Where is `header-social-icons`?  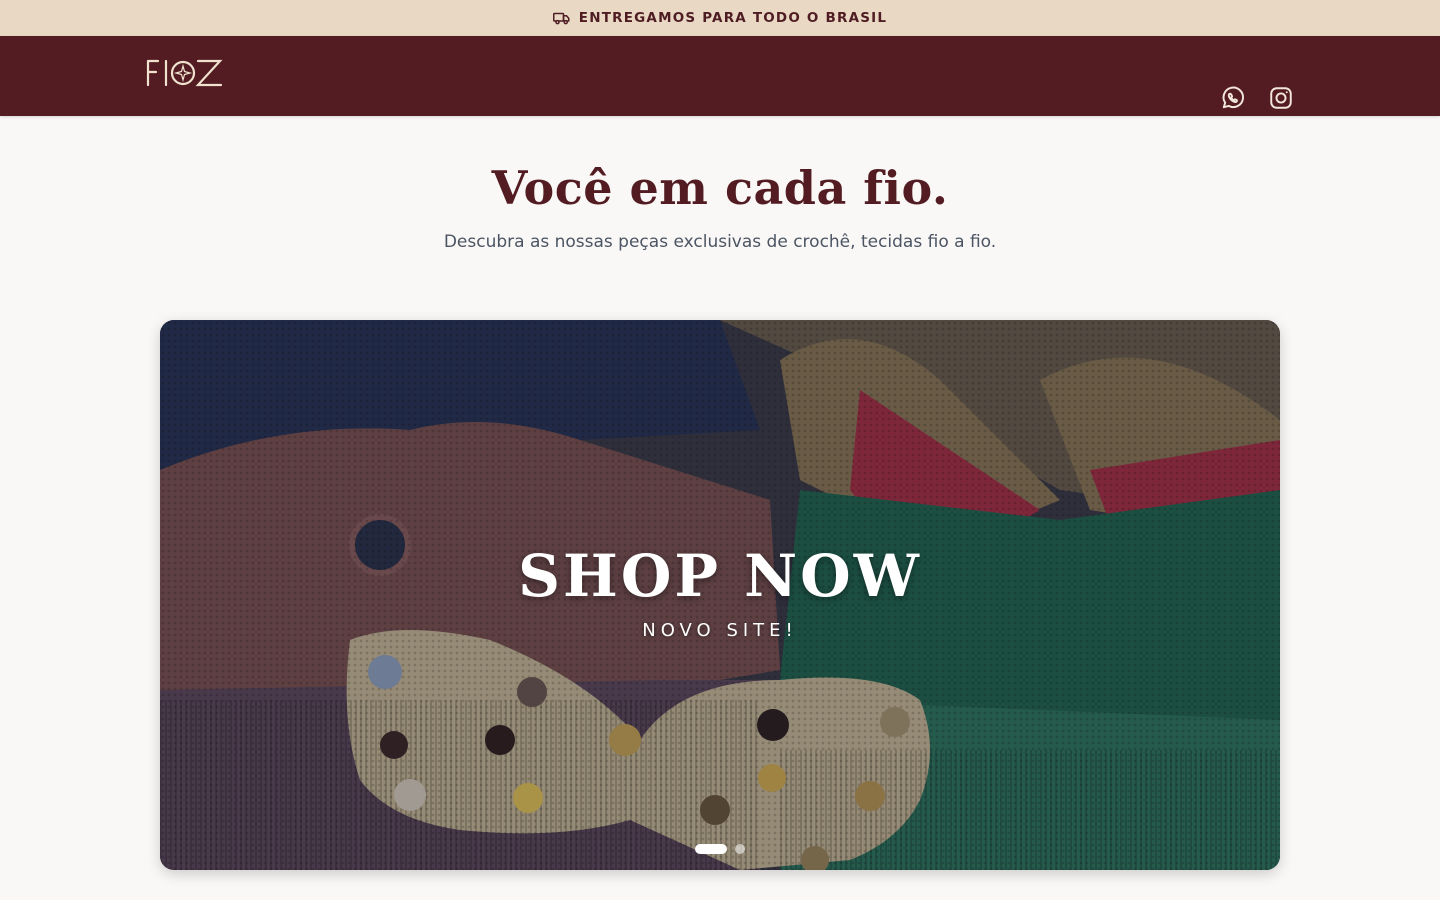 header-social-icons is located at coordinates (1257, 98).